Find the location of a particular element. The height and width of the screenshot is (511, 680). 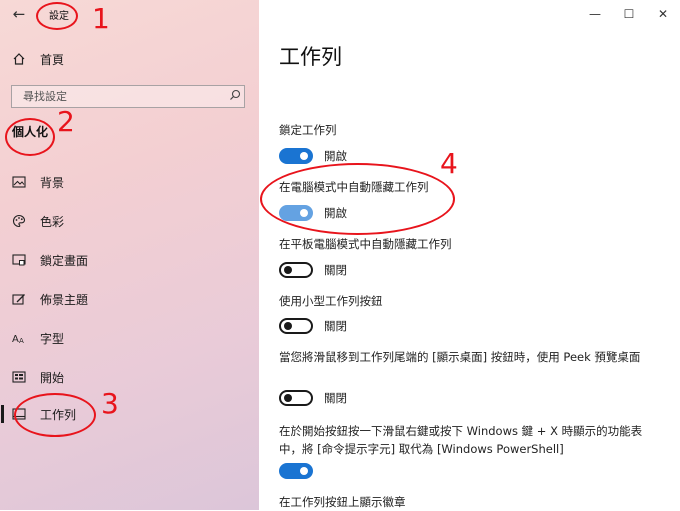

maximize-icon: ☐ is located at coordinates (629, 14).